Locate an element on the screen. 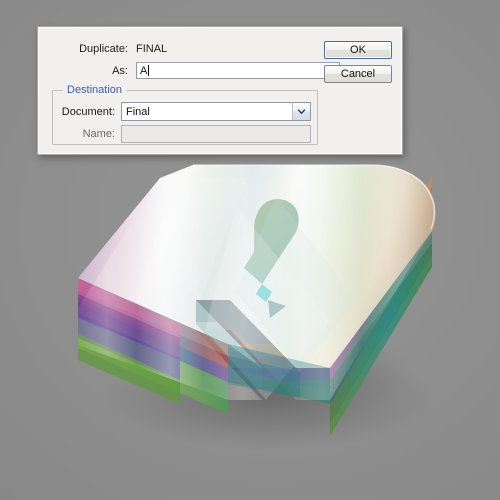  ok-button: OK is located at coordinates (358, 50).